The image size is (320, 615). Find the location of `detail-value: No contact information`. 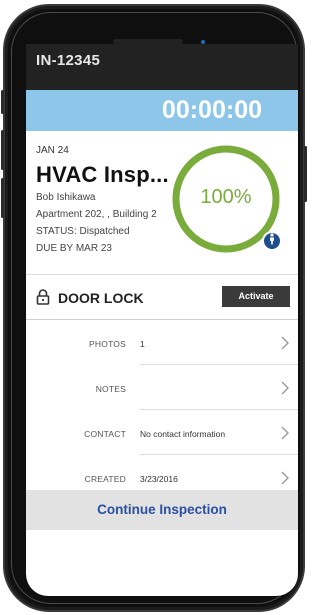

detail-value: No contact information is located at coordinates (183, 434).